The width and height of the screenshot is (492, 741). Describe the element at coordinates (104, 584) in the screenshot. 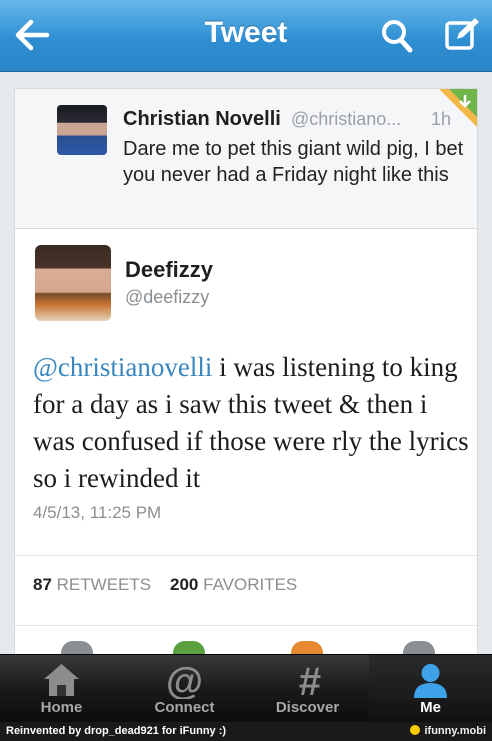

I see `retweets-label: RETWEETS` at that location.